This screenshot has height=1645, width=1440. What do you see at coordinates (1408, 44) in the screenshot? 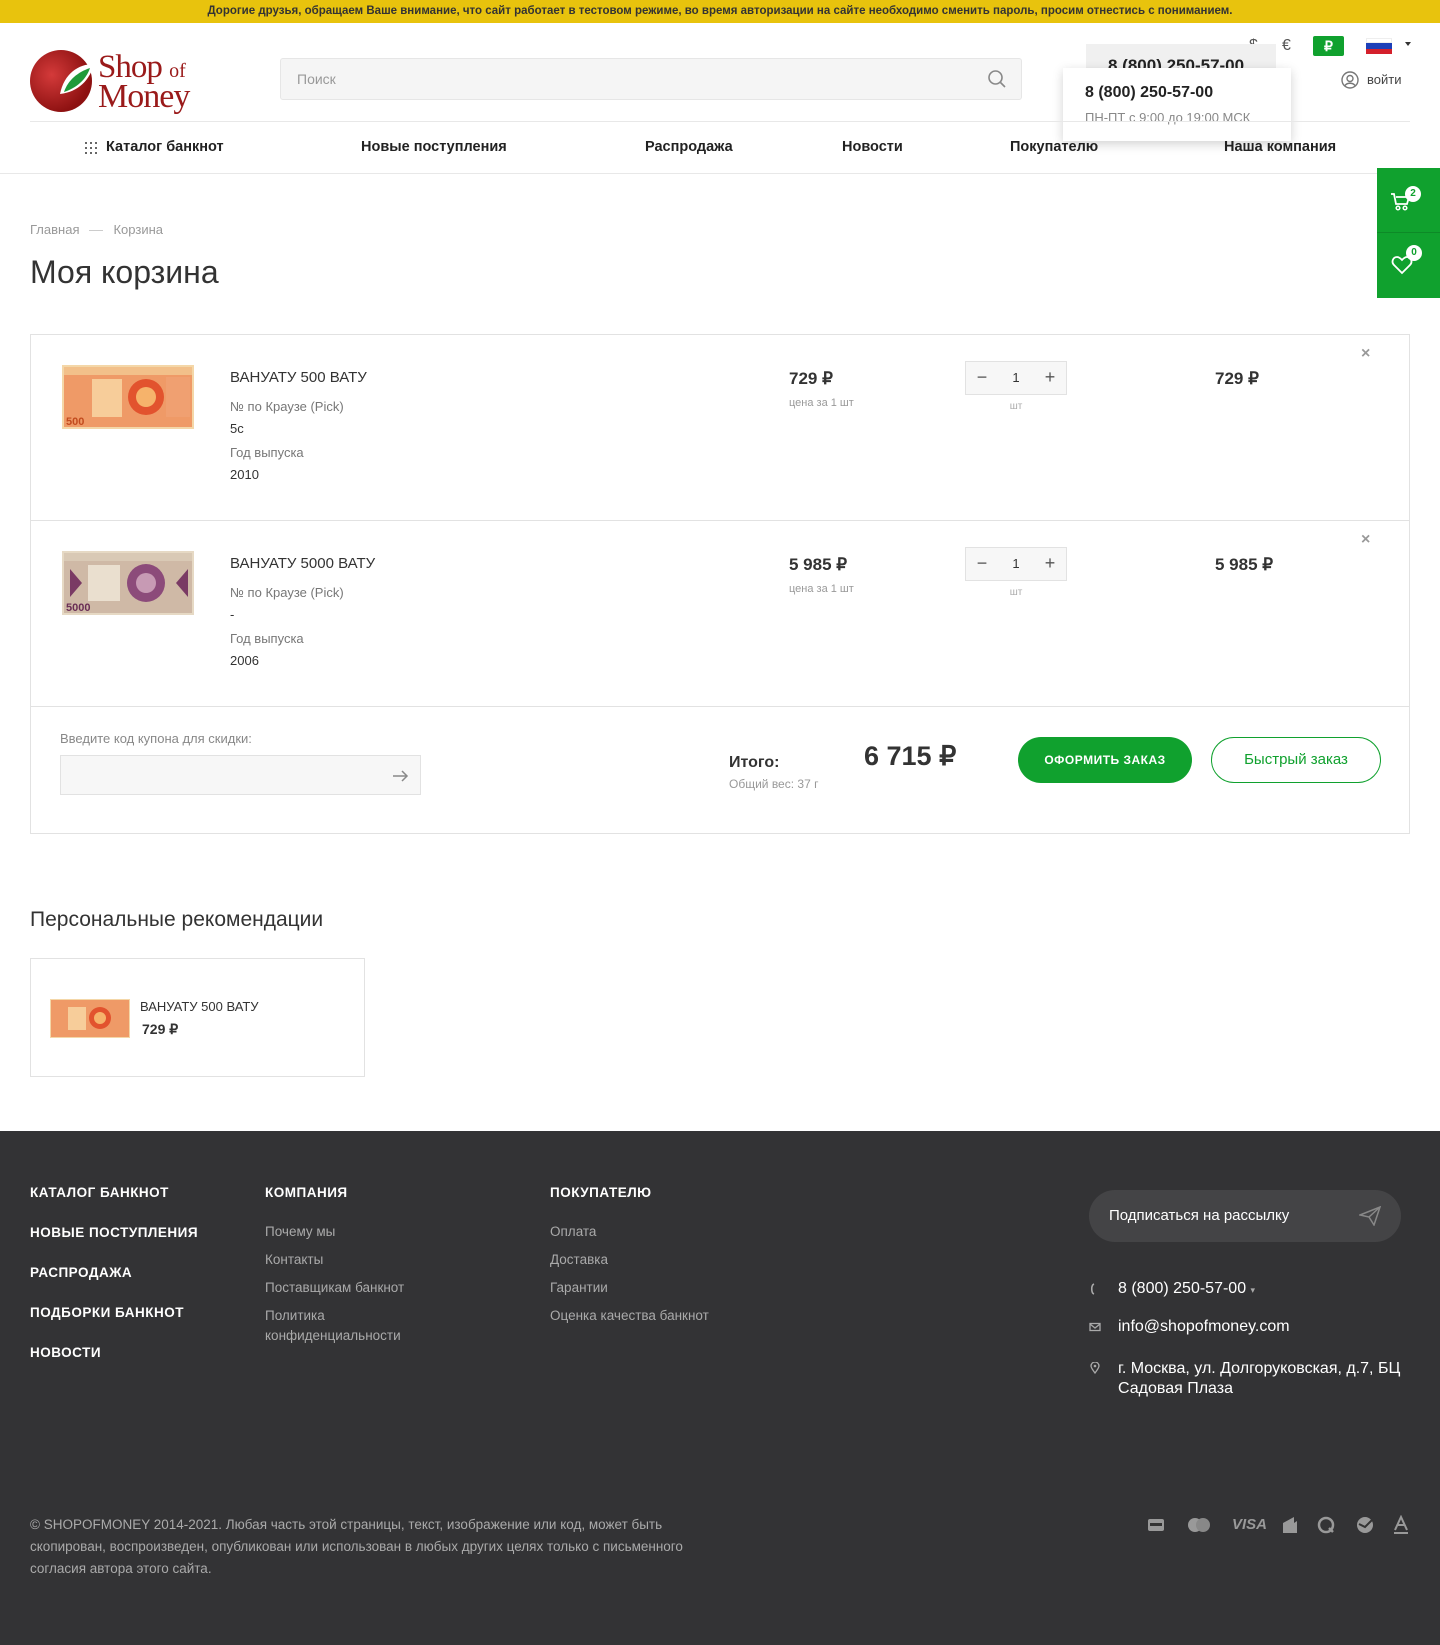
I see `chevron-down-icon` at bounding box center [1408, 44].